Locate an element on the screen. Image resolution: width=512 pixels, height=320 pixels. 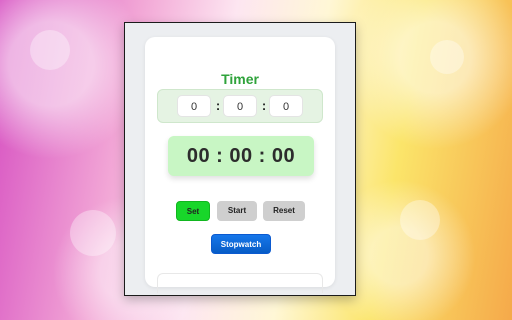
time-input-group: 0 : 0 : 0 is located at coordinates (240, 106).